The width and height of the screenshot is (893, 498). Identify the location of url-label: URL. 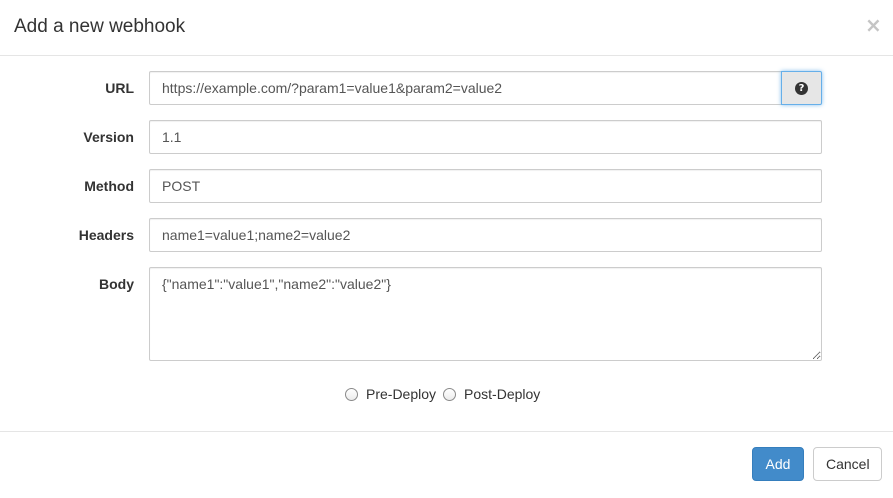
(119, 88).